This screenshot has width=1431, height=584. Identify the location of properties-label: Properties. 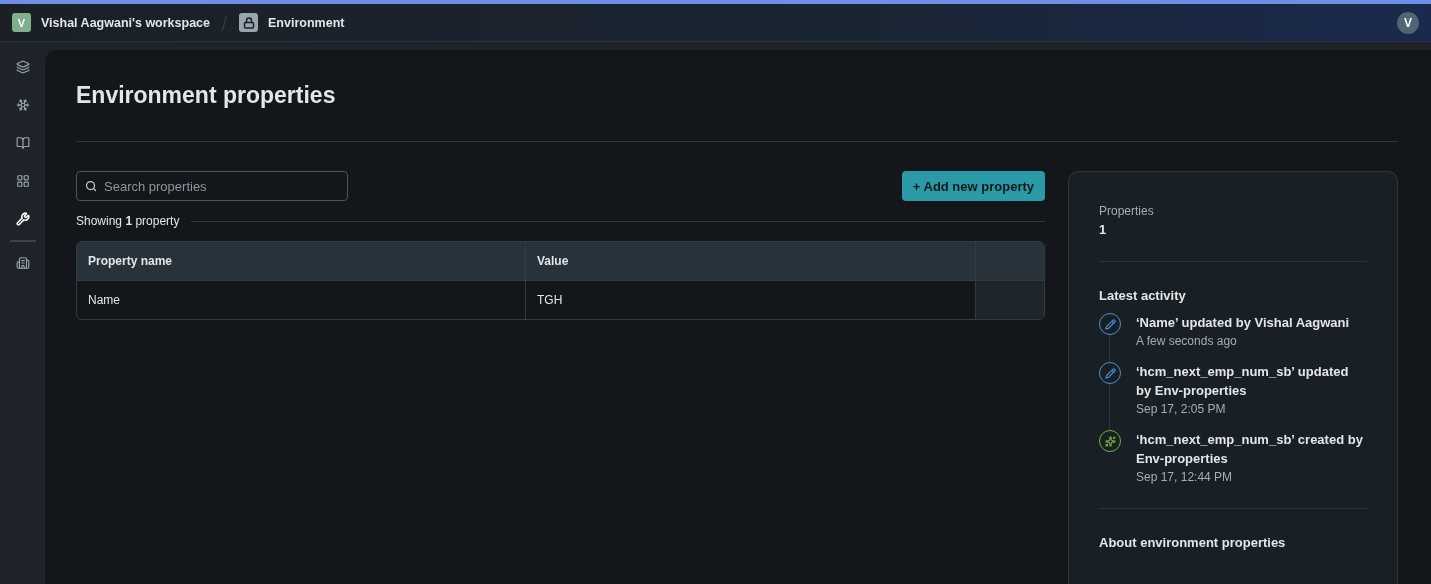
(1127, 211).